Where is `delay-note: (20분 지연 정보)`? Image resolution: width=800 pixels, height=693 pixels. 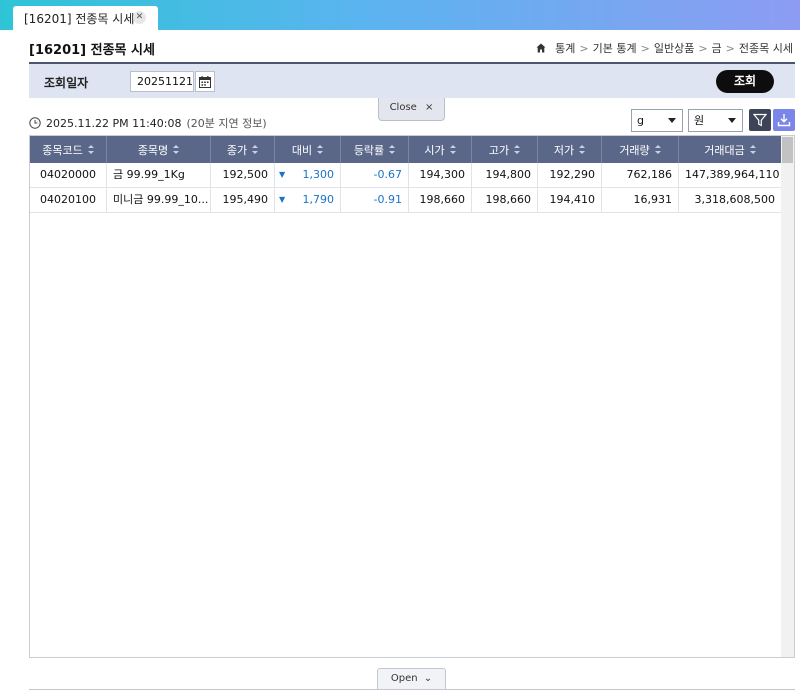
delay-note: (20분 지연 정보) is located at coordinates (226, 123).